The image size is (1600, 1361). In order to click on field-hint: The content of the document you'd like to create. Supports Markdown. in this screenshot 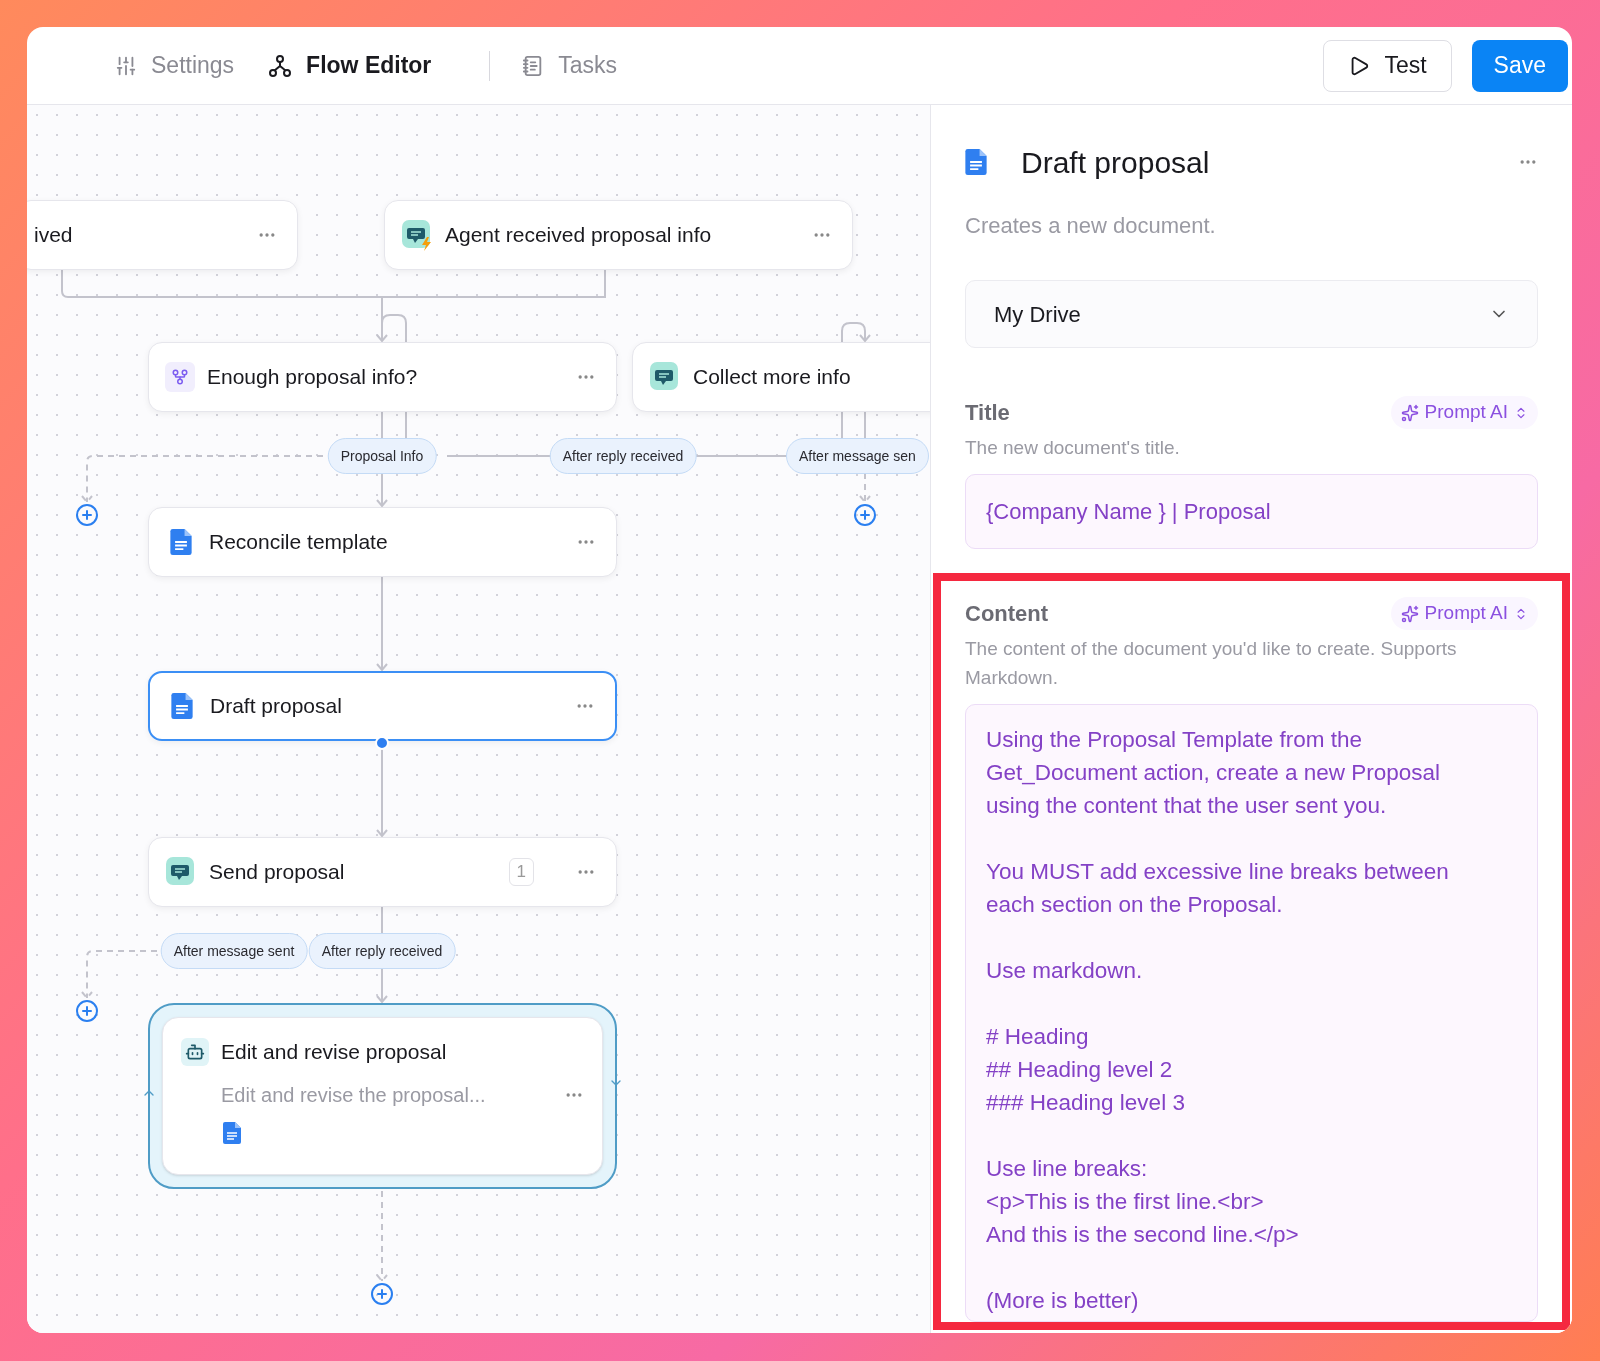, I will do `click(1211, 663)`.